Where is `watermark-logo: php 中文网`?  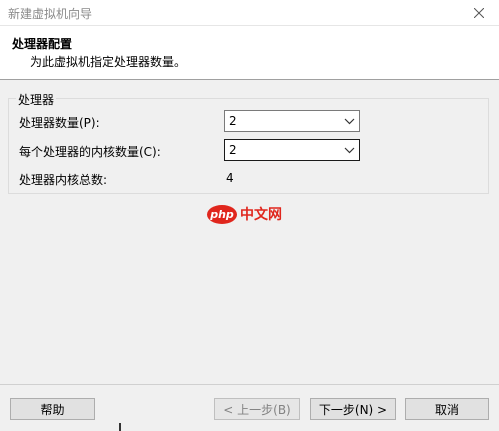
watermark-logo: php 中文网 is located at coordinates (244, 214).